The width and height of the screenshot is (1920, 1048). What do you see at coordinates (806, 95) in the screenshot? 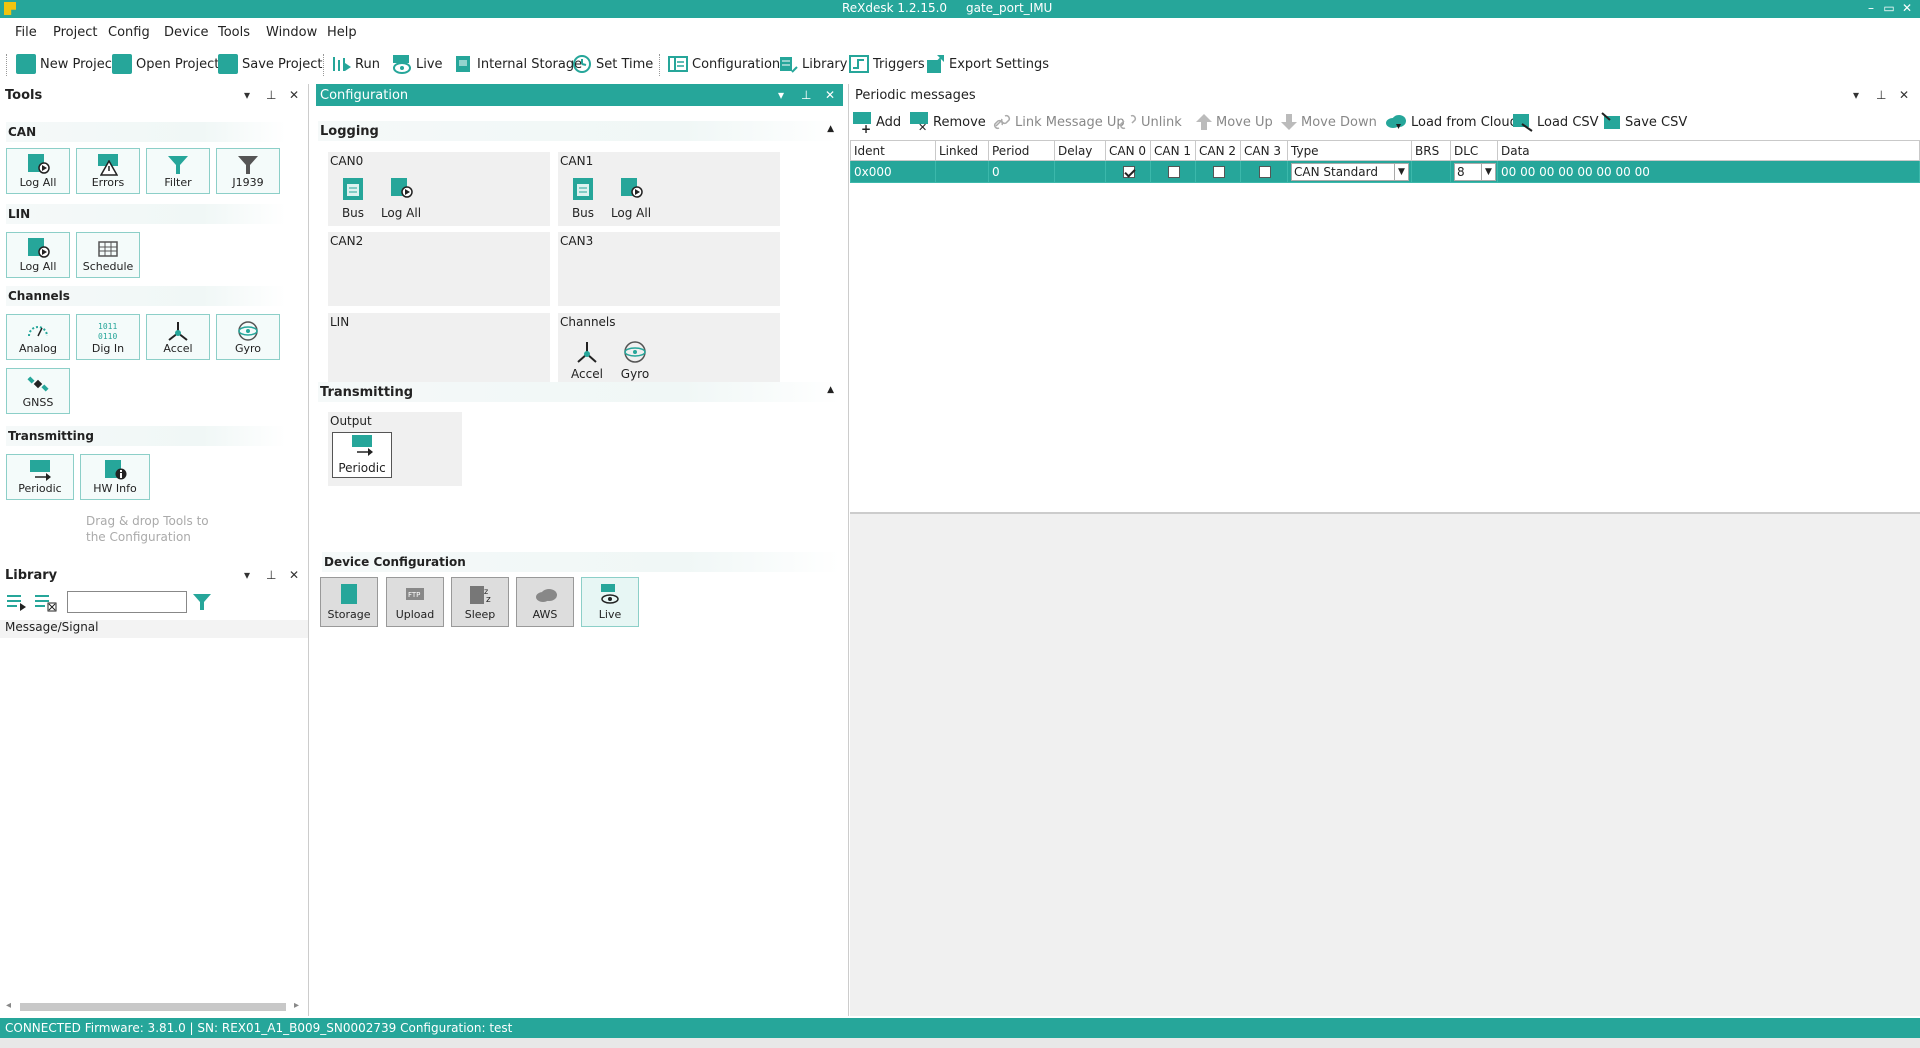
I see `config-panel-pin-icon: ⊥` at bounding box center [806, 95].